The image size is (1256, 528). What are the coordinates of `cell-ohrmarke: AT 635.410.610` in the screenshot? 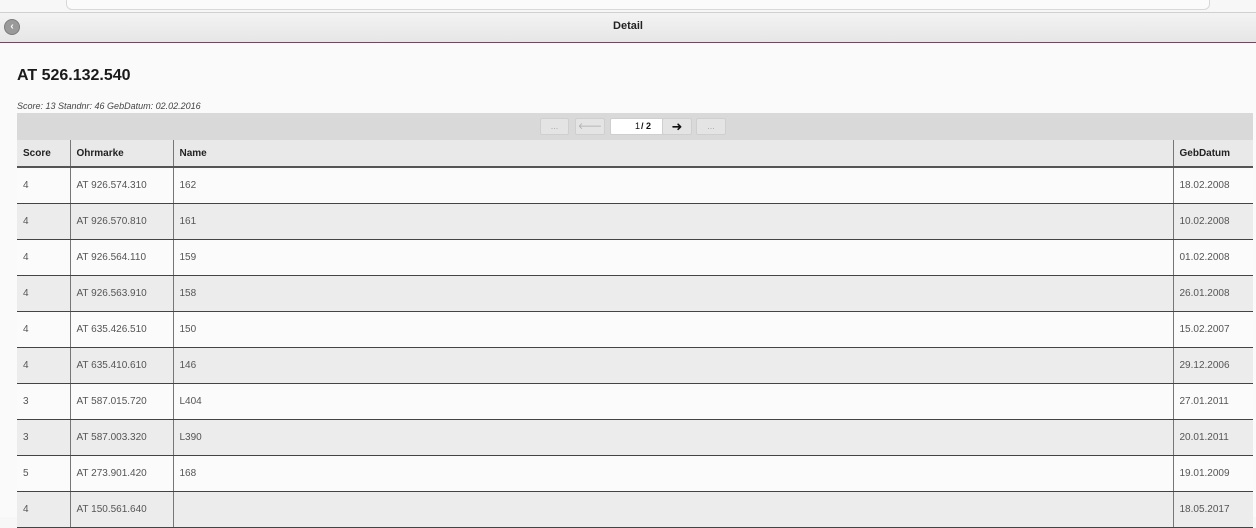 It's located at (121, 365).